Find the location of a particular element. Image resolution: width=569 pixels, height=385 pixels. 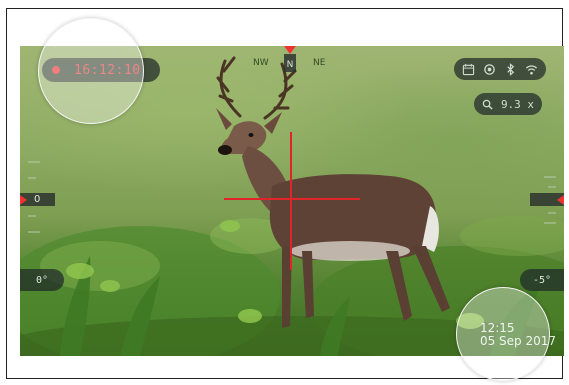

reticle-horizontal is located at coordinates (292, 199).